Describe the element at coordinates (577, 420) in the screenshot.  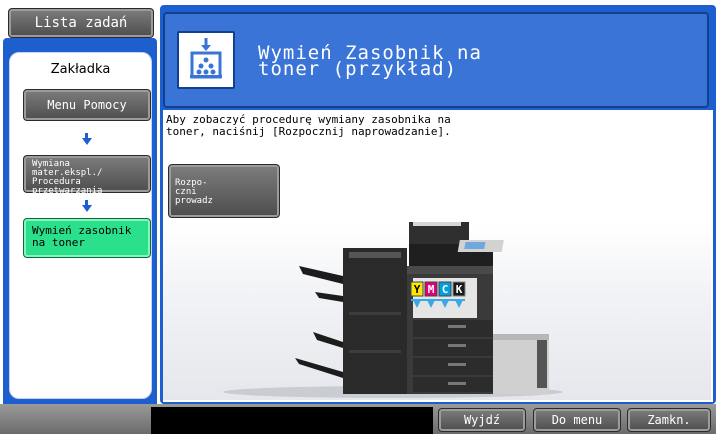
I see `to-menu-button: Do menu` at that location.